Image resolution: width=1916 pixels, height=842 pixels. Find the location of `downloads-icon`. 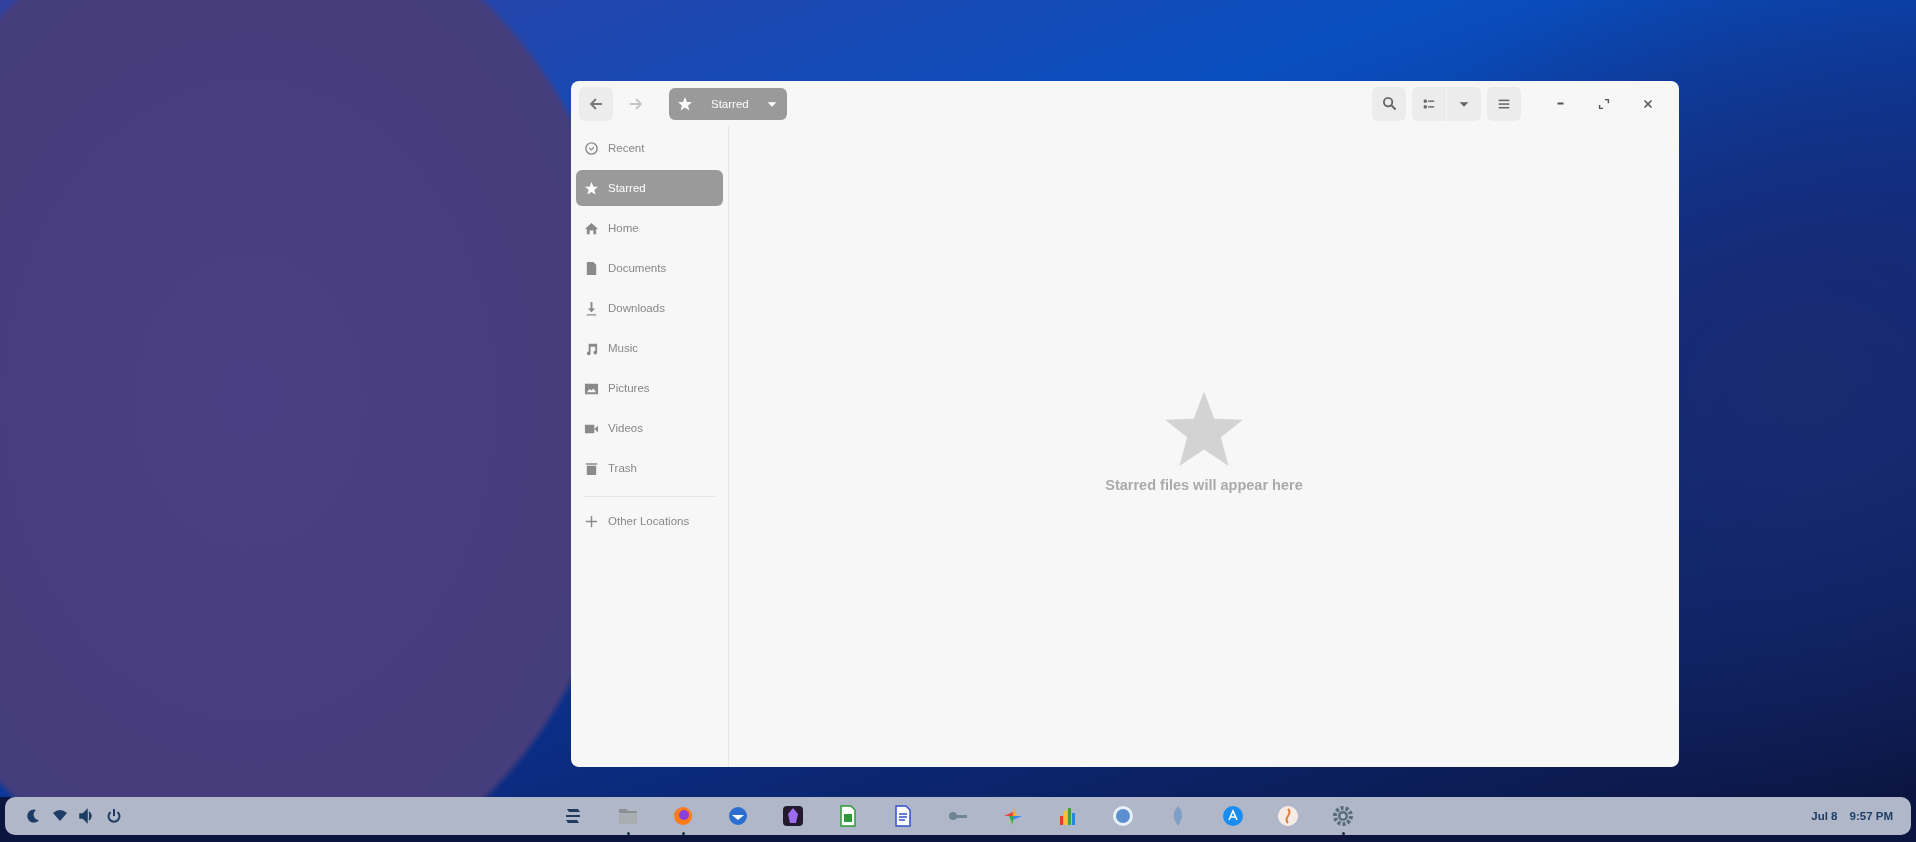

downloads-icon is located at coordinates (591, 308).